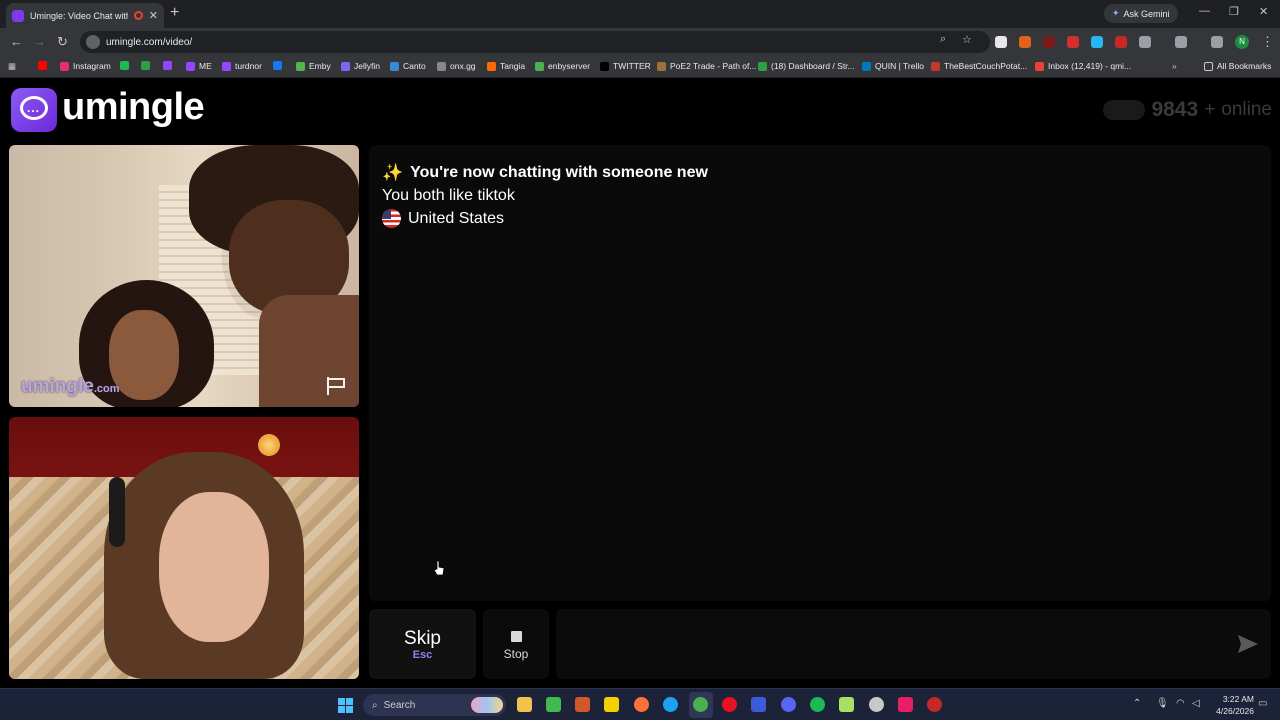 Image resolution: width=1280 pixels, height=720 pixels. Describe the element at coordinates (184, 276) in the screenshot. I see `stranger-video: umingle.com` at that location.